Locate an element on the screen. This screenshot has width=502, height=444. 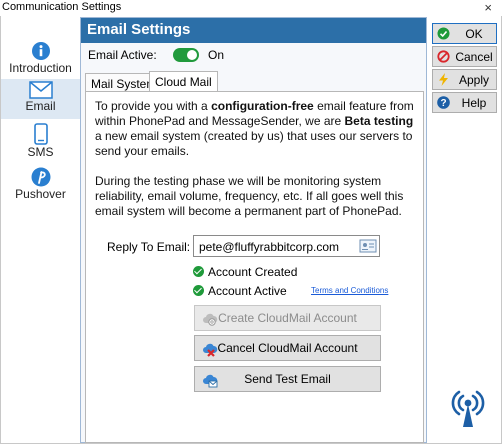
cancel-button: Cancel is located at coordinates (464, 56).